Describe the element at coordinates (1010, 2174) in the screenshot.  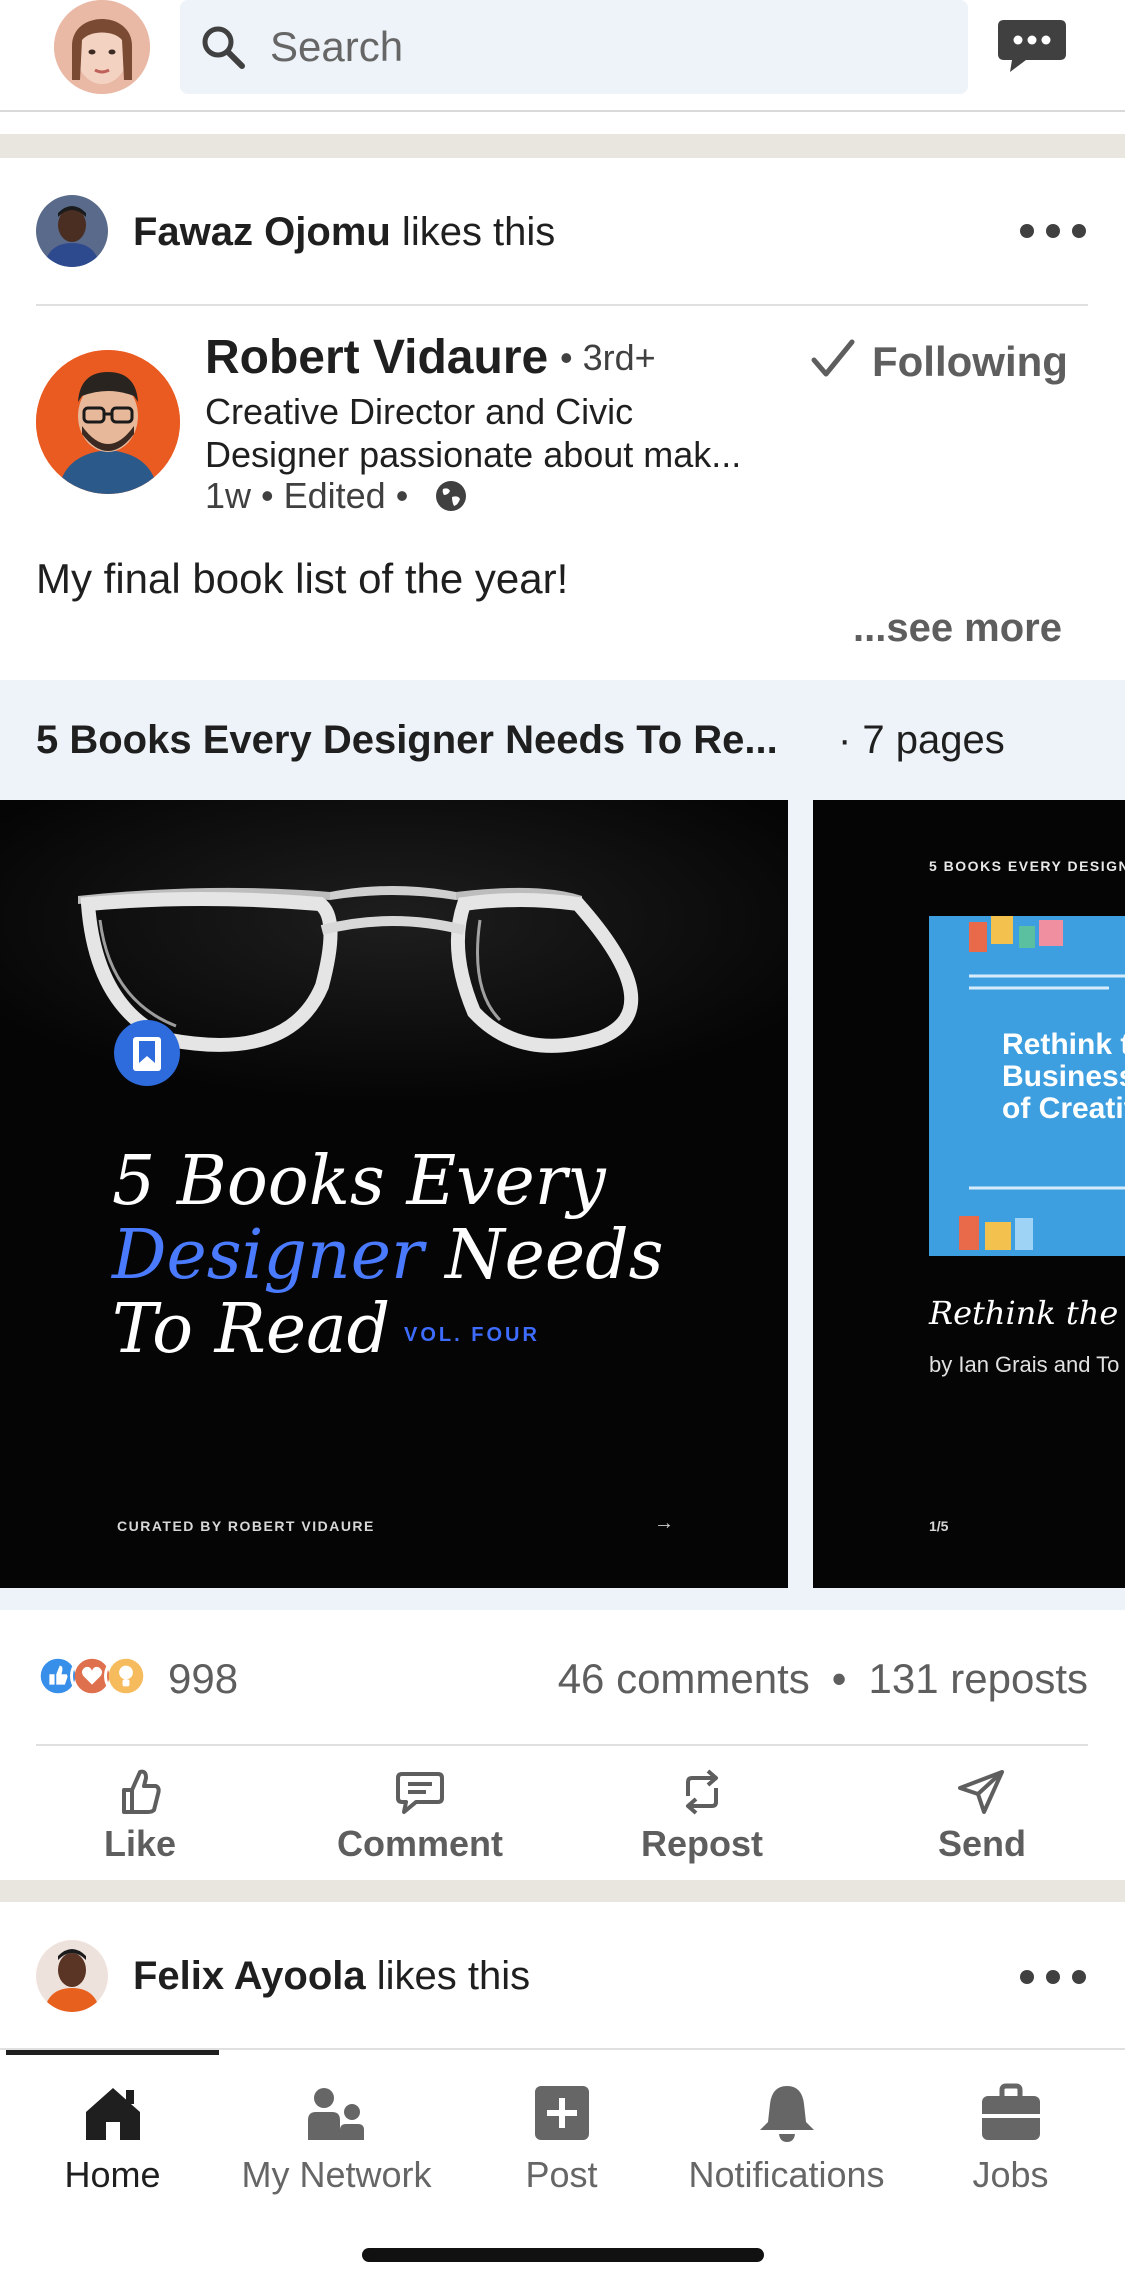
I see `nav-jobs-label: Jobs` at that location.